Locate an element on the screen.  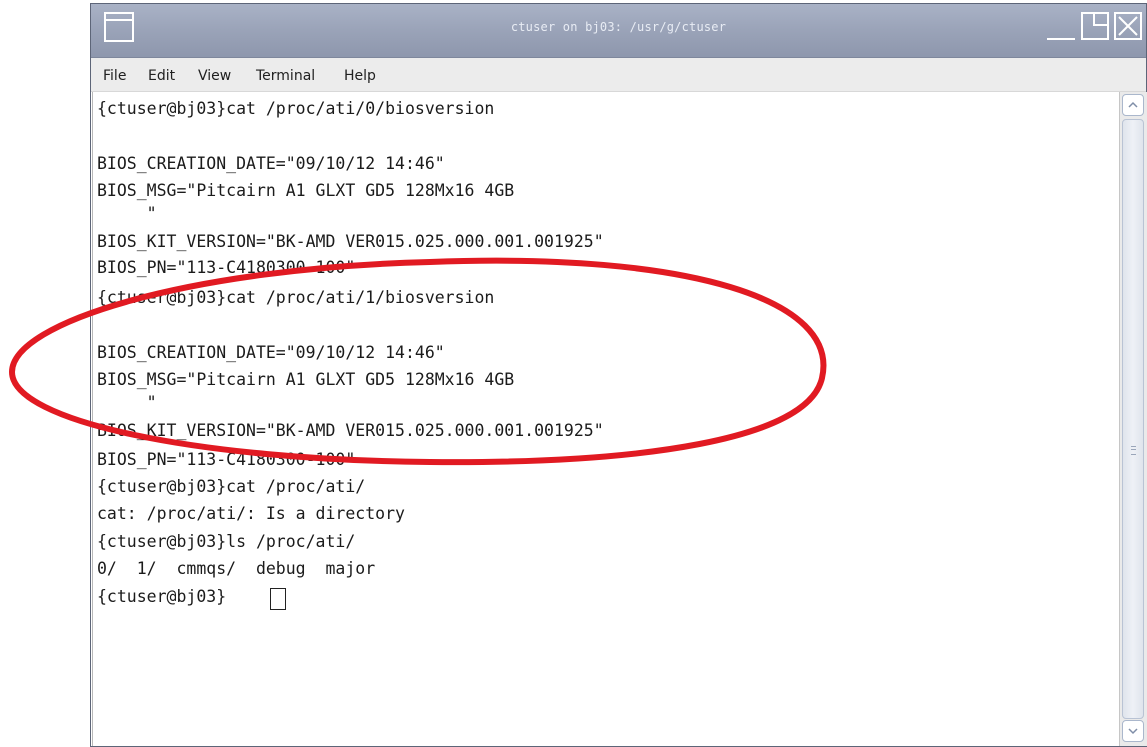
chevron-down-icon is located at coordinates (1133, 731).